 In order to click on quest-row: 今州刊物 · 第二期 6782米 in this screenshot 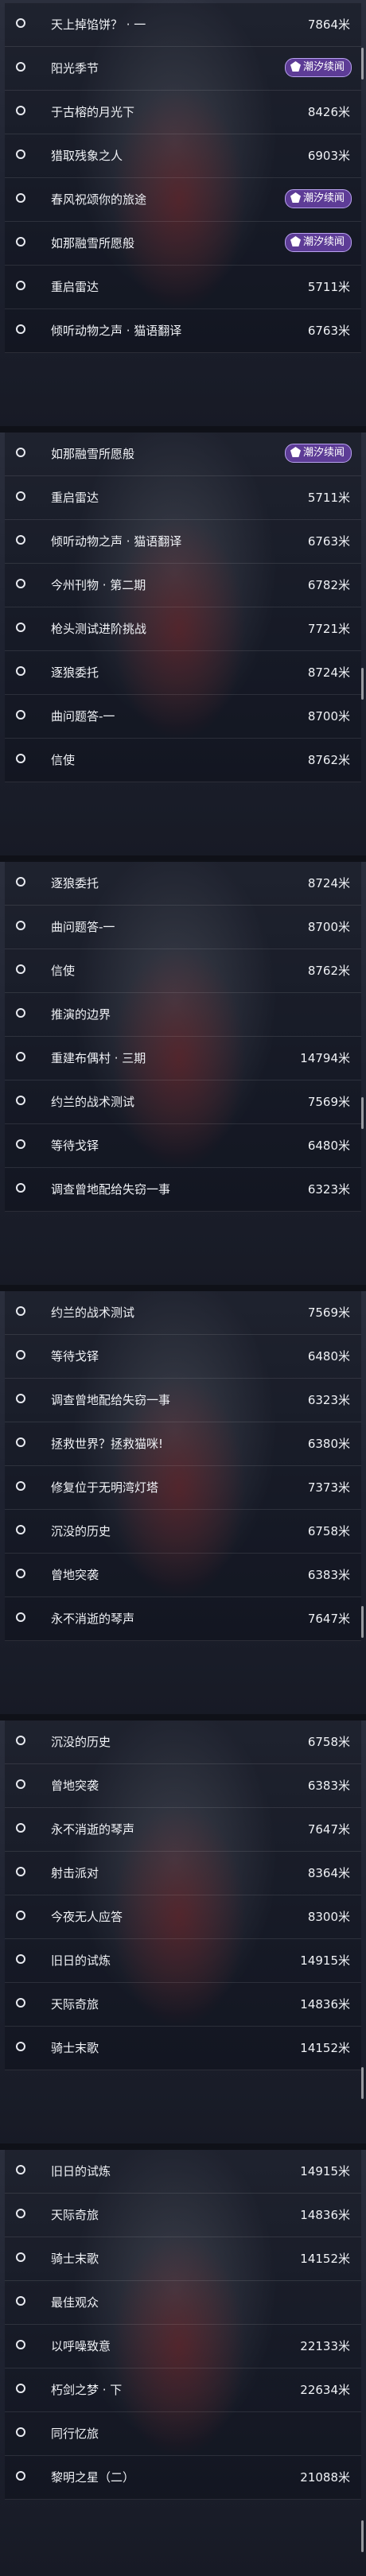, I will do `click(183, 585)`.